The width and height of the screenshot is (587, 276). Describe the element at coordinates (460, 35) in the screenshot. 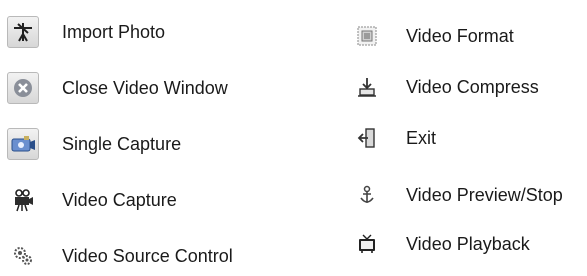

I see `legend-label: Video Format` at that location.